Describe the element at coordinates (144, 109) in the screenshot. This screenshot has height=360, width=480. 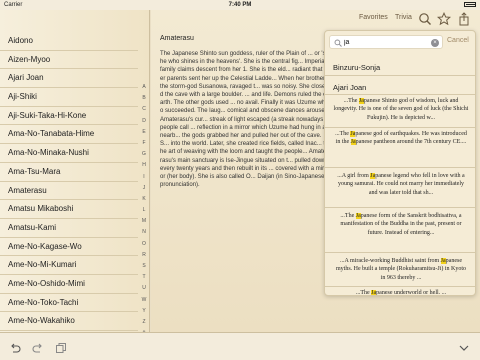
I see `index-letter: C` at that location.